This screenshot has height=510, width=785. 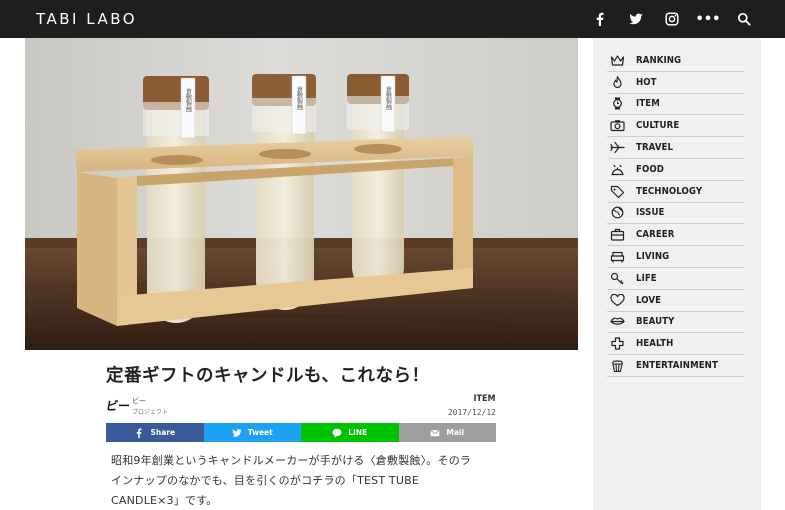 I want to click on key-icon, so click(x=617, y=278).